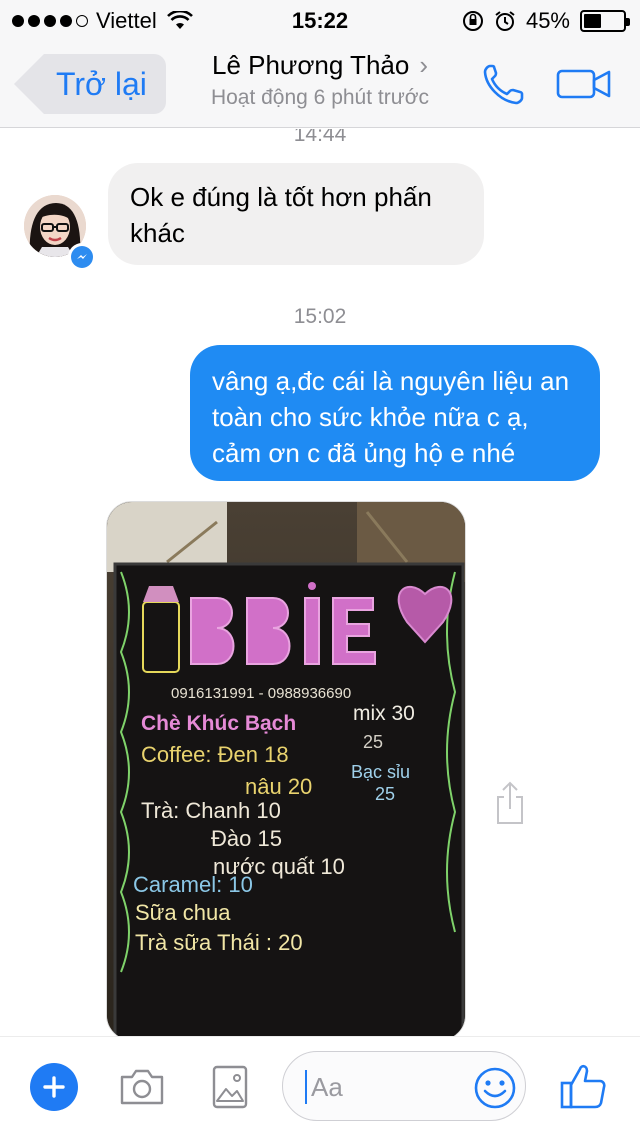 The image size is (640, 1136). What do you see at coordinates (218, 723) in the screenshot?
I see `svg-text: Chè Khúc Bạch` at bounding box center [218, 723].